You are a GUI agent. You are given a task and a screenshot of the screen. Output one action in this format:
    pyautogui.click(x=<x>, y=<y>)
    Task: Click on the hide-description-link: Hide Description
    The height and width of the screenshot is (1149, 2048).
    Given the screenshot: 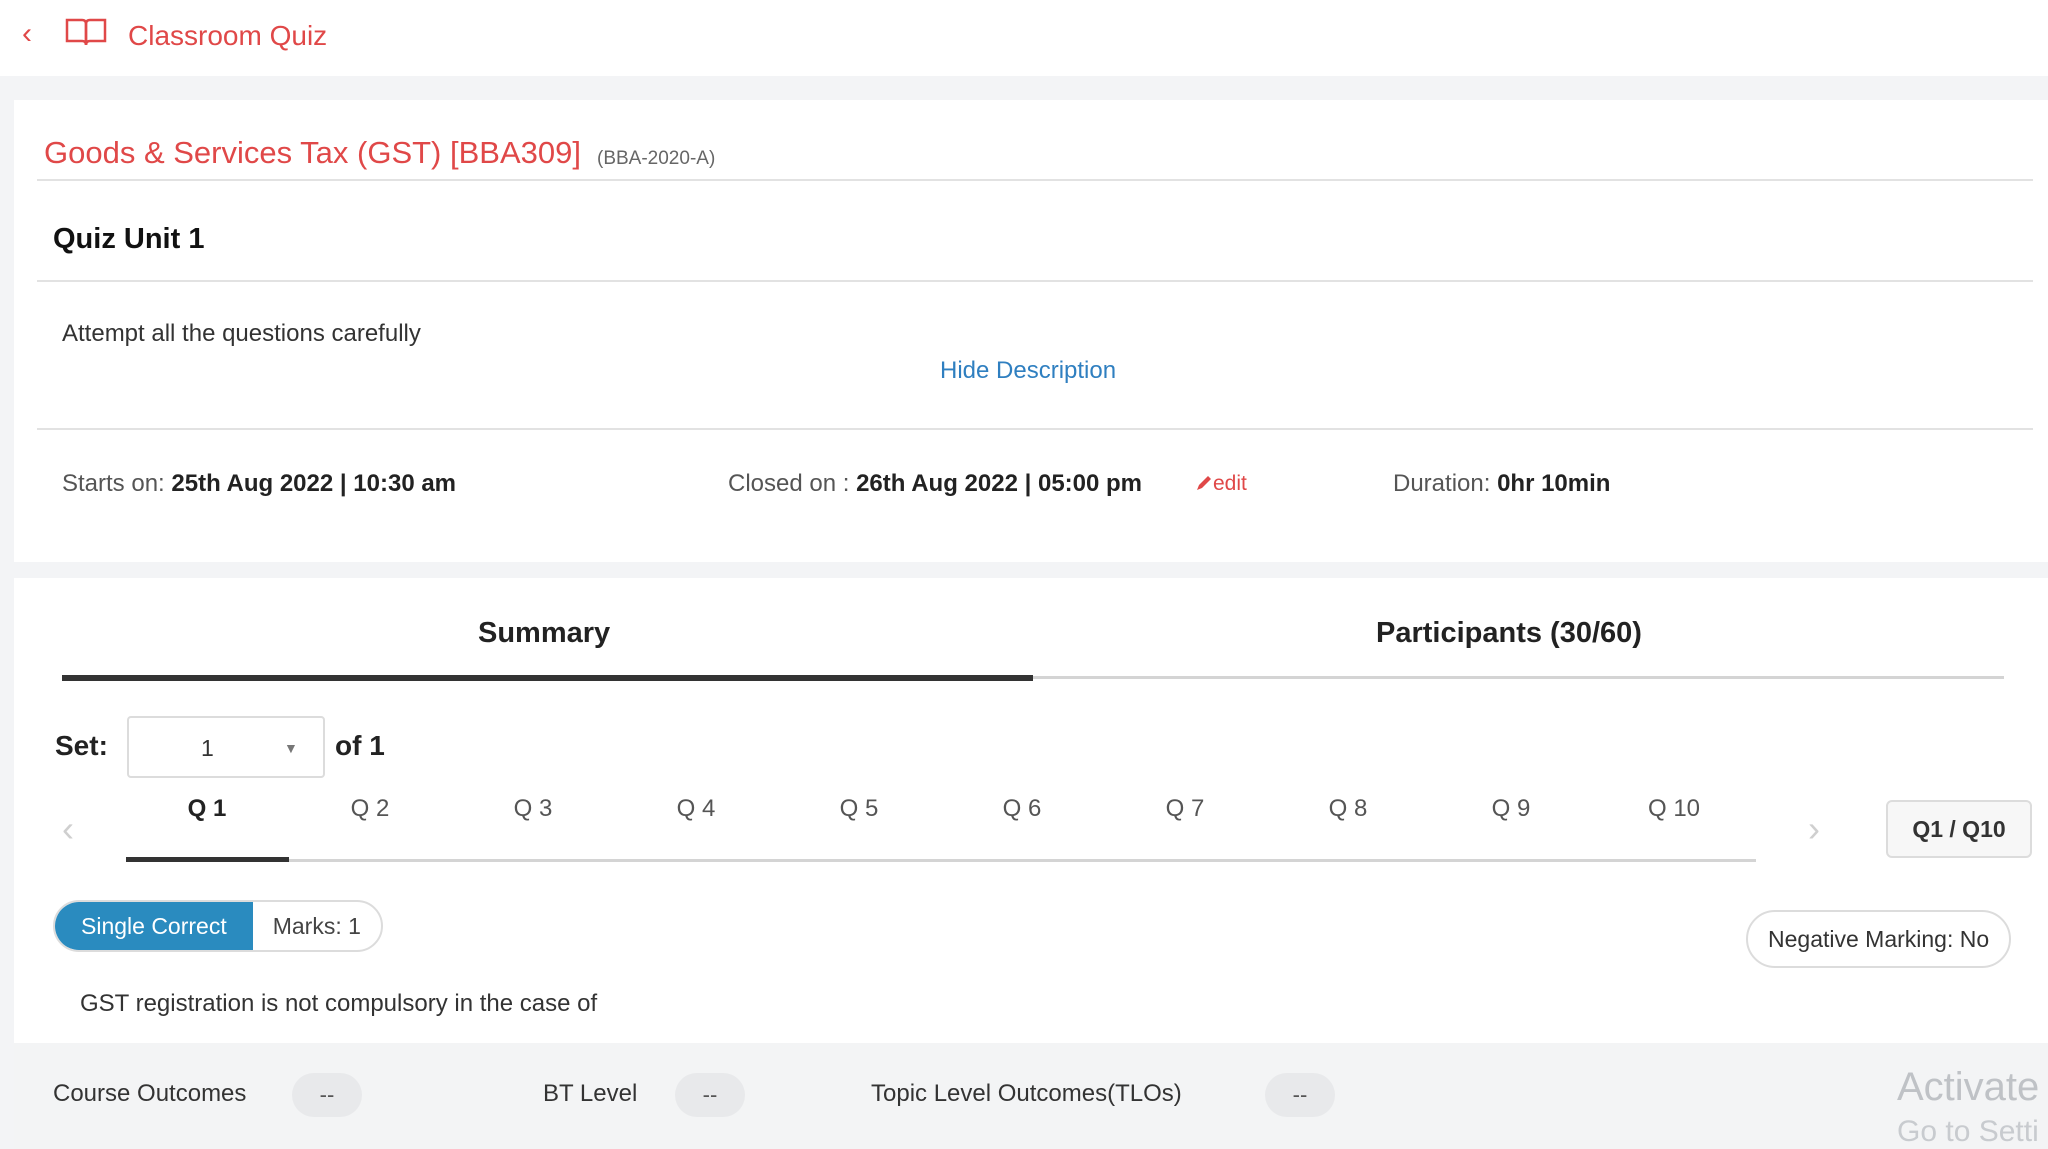 What is the action you would take?
    pyautogui.click(x=1028, y=371)
    